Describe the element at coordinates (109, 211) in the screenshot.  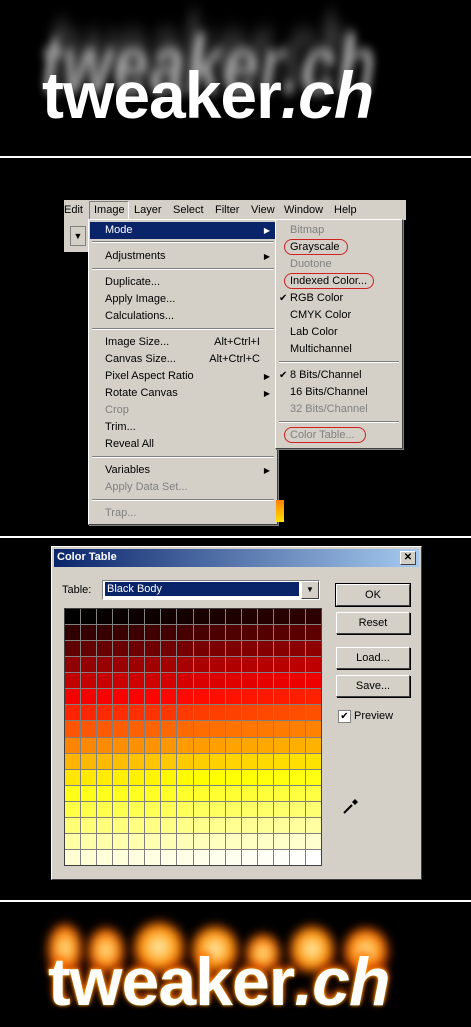
I see `menu-image: Image` at that location.